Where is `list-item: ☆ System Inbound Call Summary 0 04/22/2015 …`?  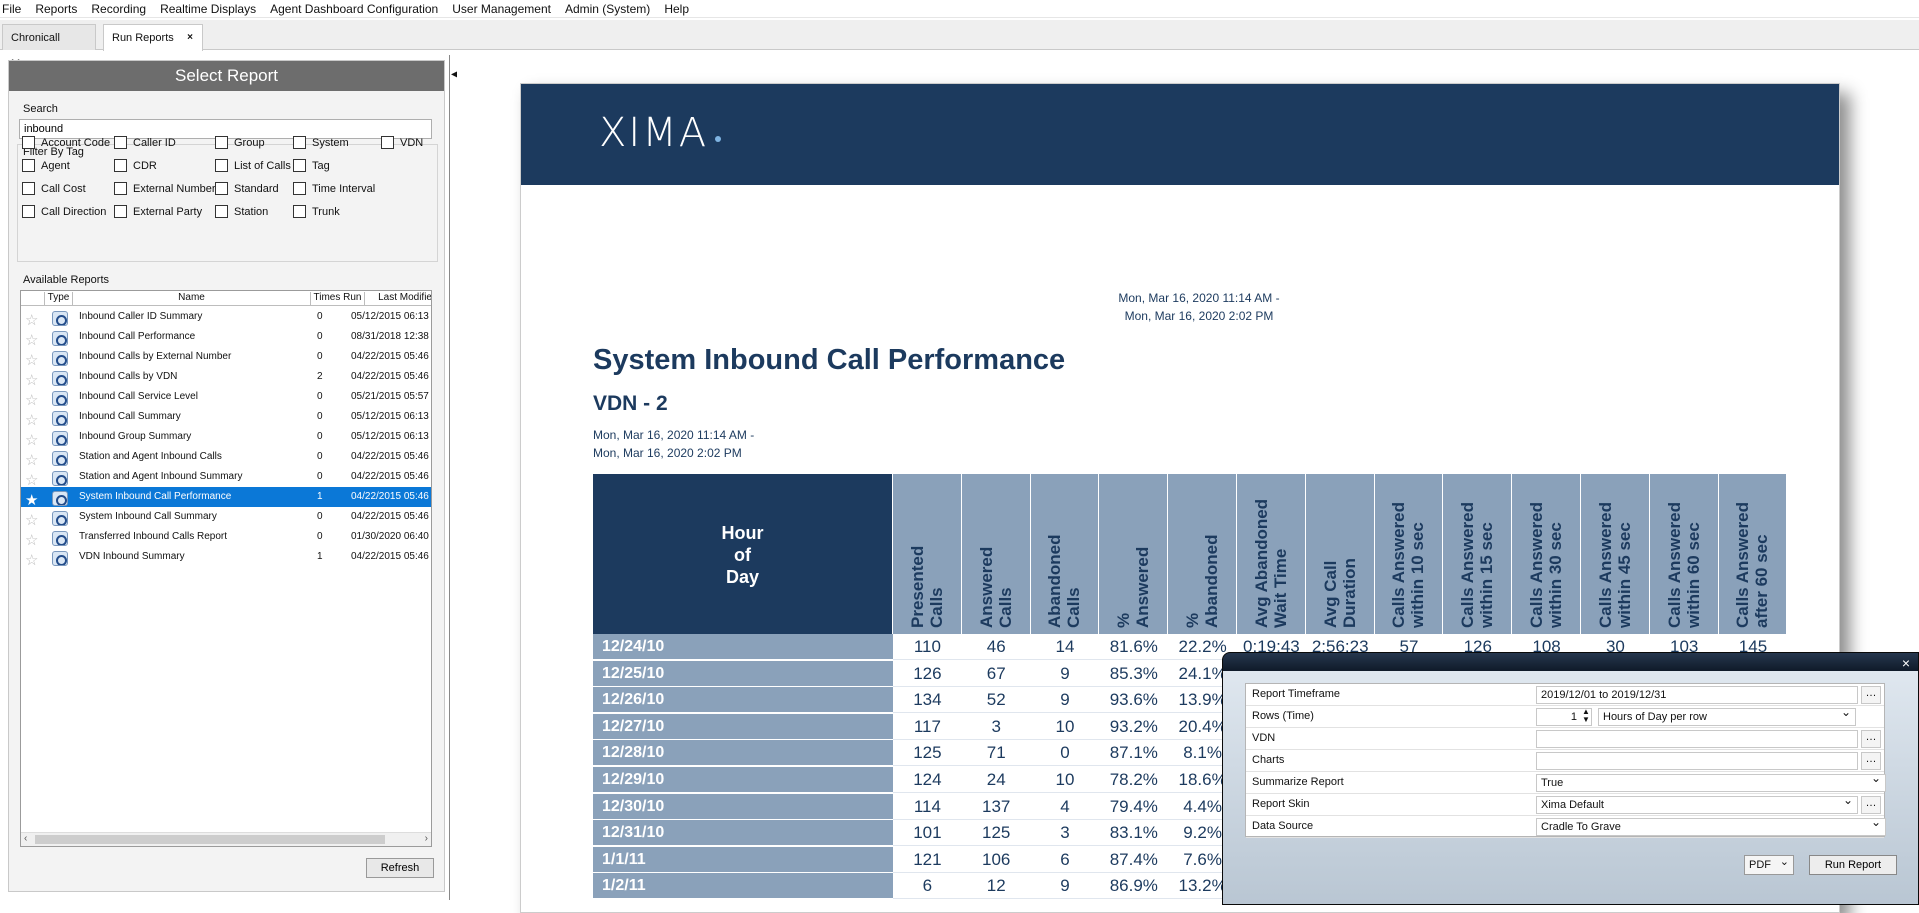 list-item: ☆ System Inbound Call Summary 0 04/22/2015 … is located at coordinates (226, 518).